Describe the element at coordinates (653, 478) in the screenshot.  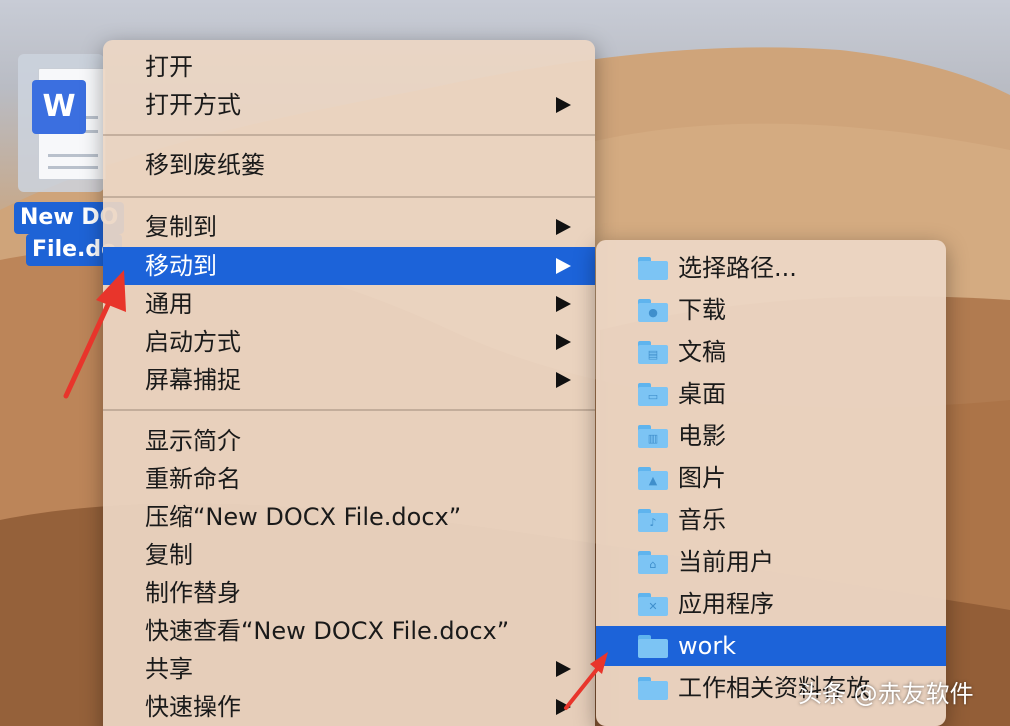
I see `pictures-folder-icon: ▲` at that location.